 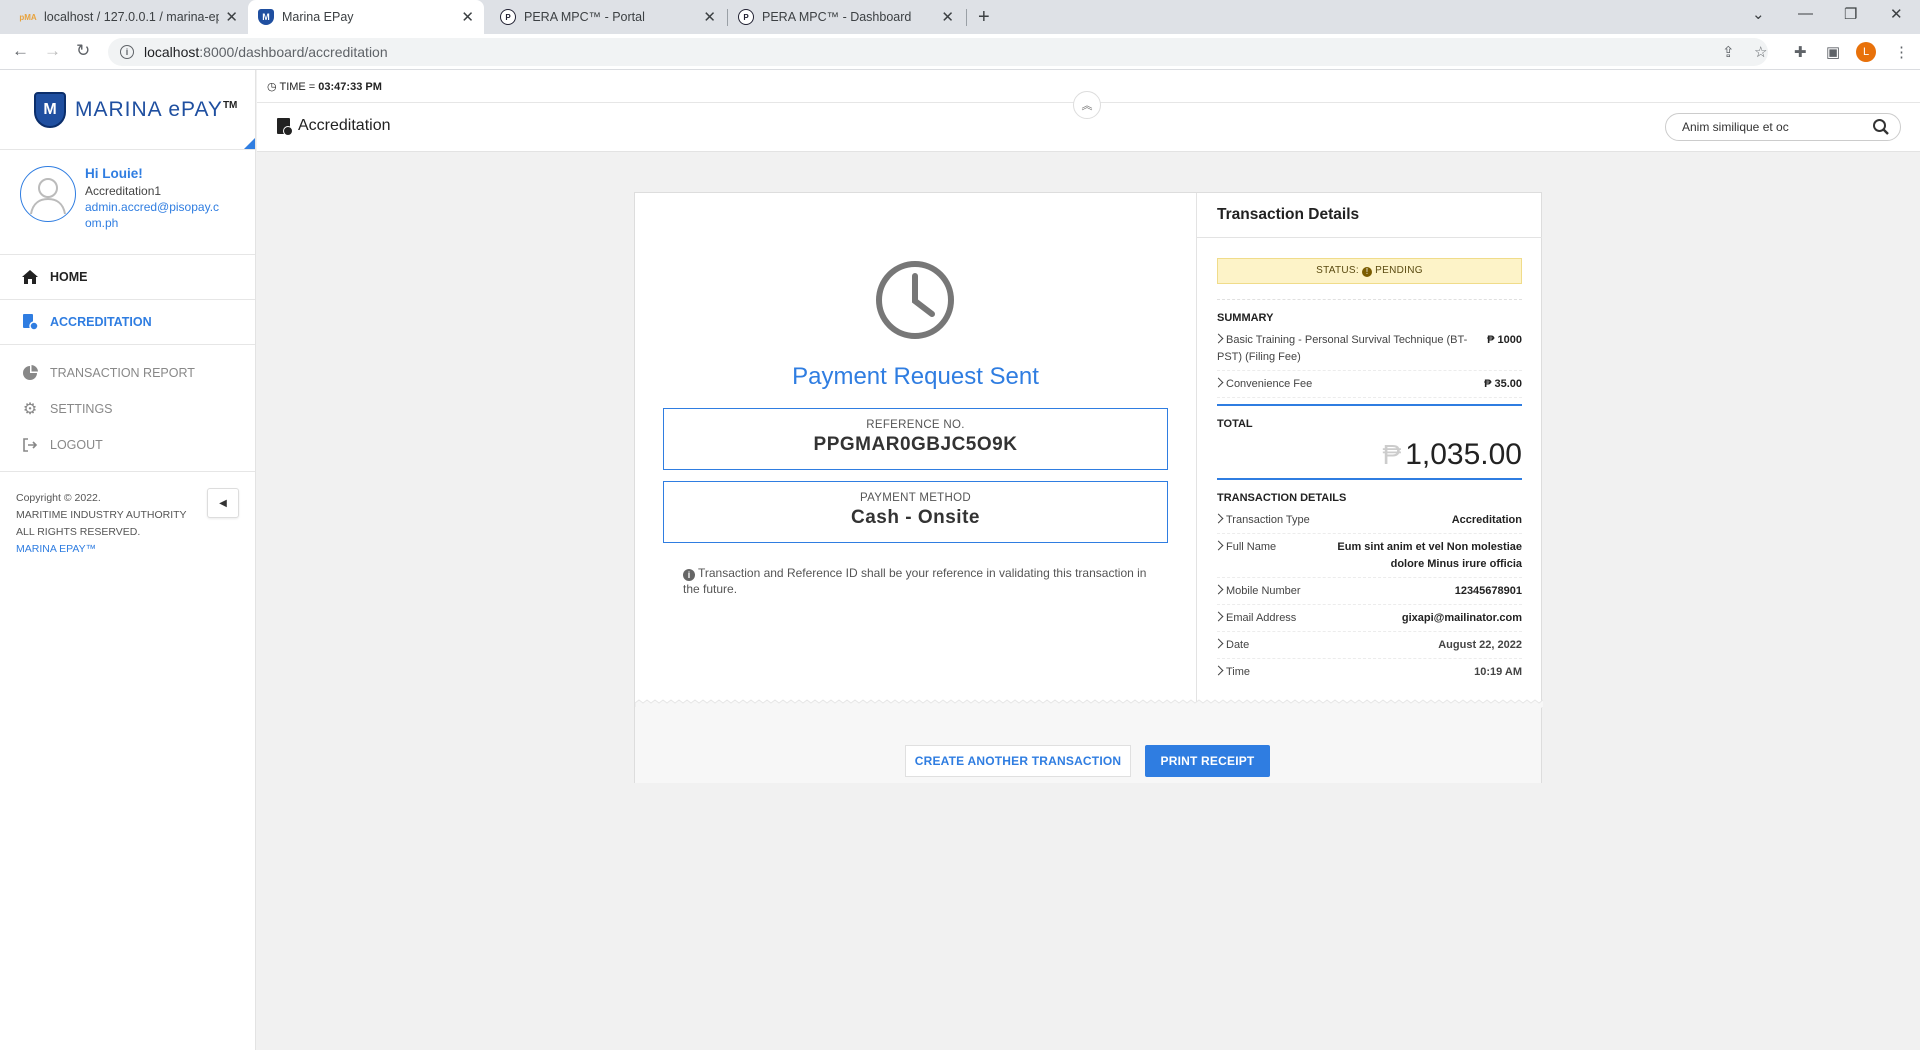 I want to click on tab-title: localhost / 127.0.0.1 / marina-ep, so click(x=132, y=17).